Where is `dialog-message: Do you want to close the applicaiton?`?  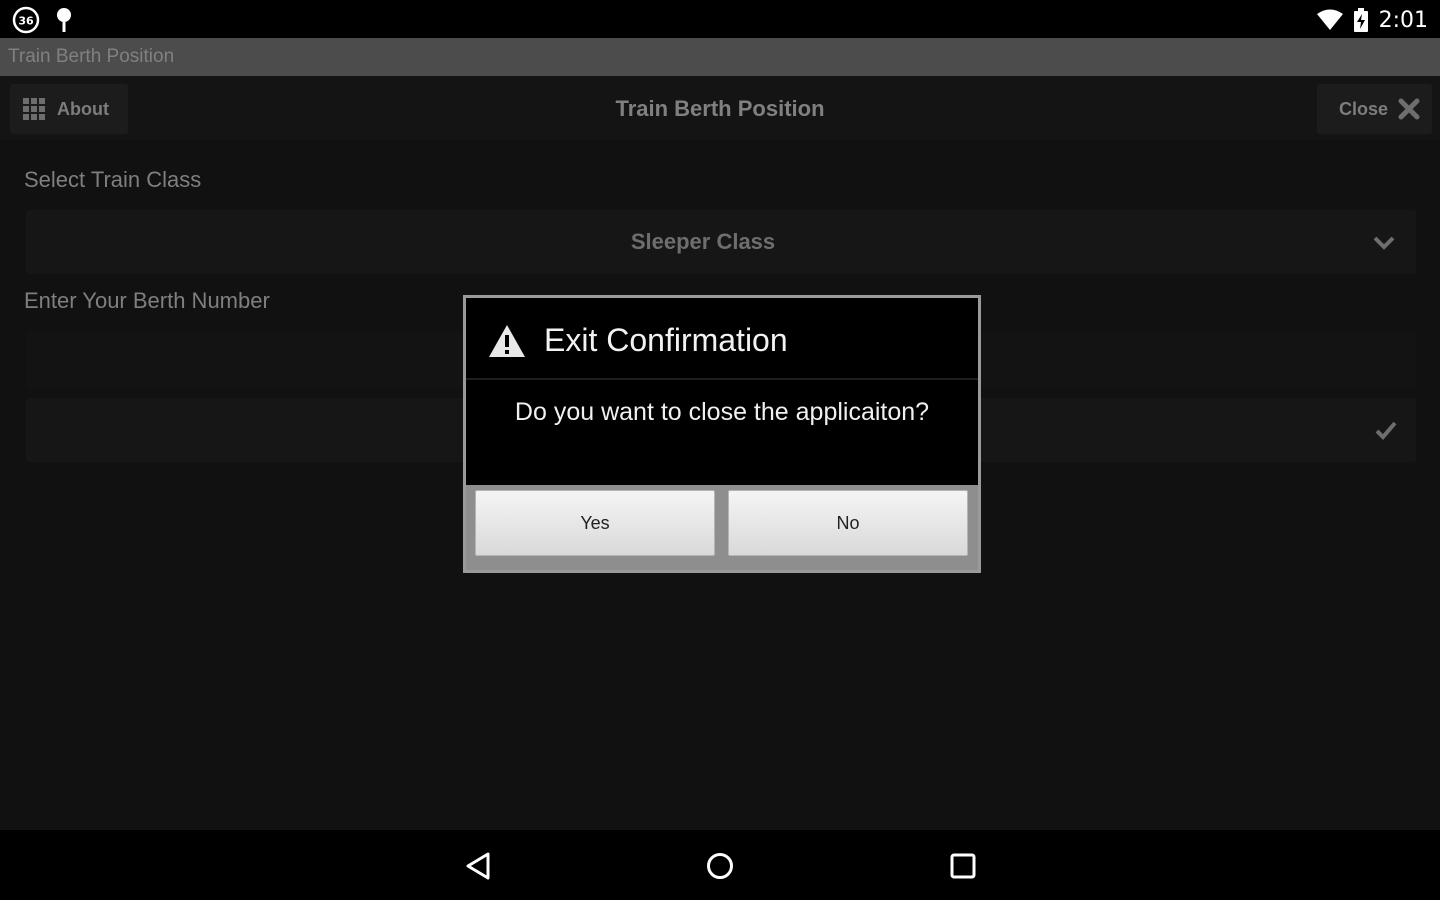
dialog-message: Do you want to close the applicaiton? is located at coordinates (722, 412).